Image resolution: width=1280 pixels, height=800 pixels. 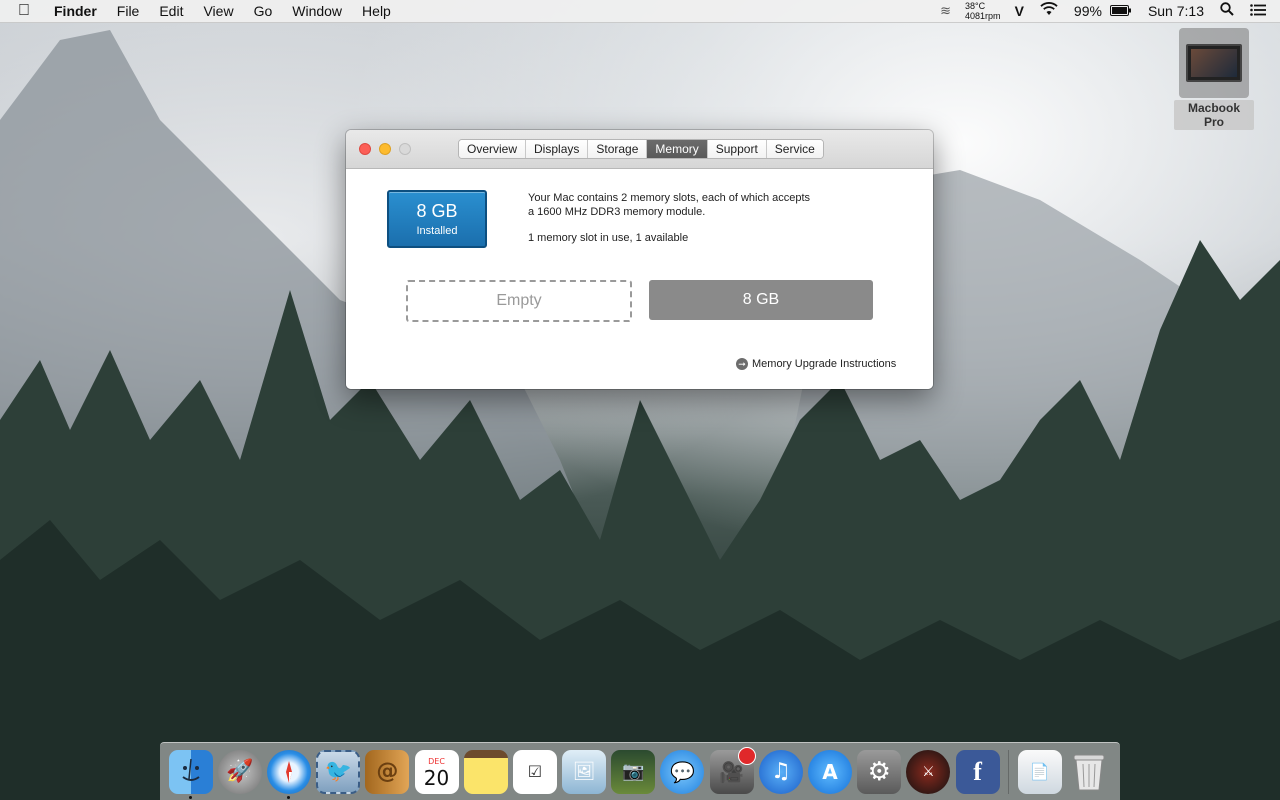 I want to click on minimize-button, so click(x=385, y=149).